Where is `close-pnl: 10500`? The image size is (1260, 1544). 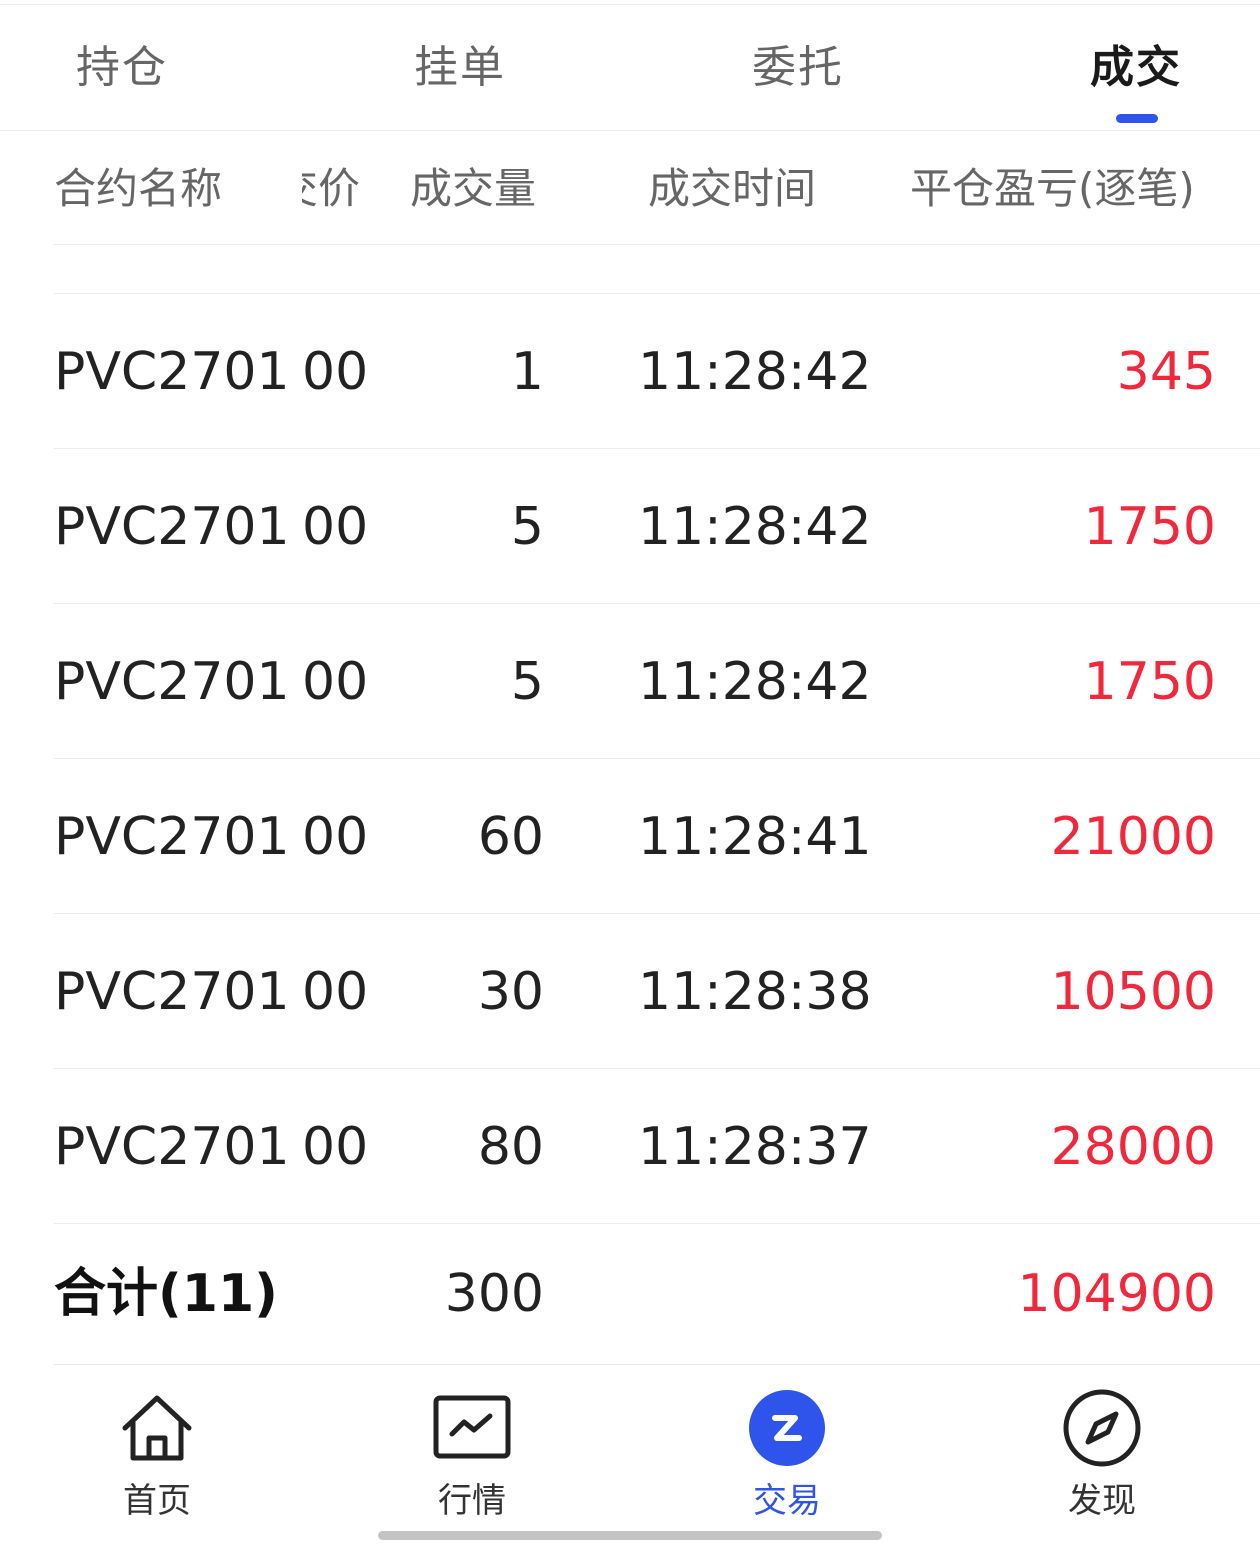
close-pnl: 10500 is located at coordinates (1133, 992).